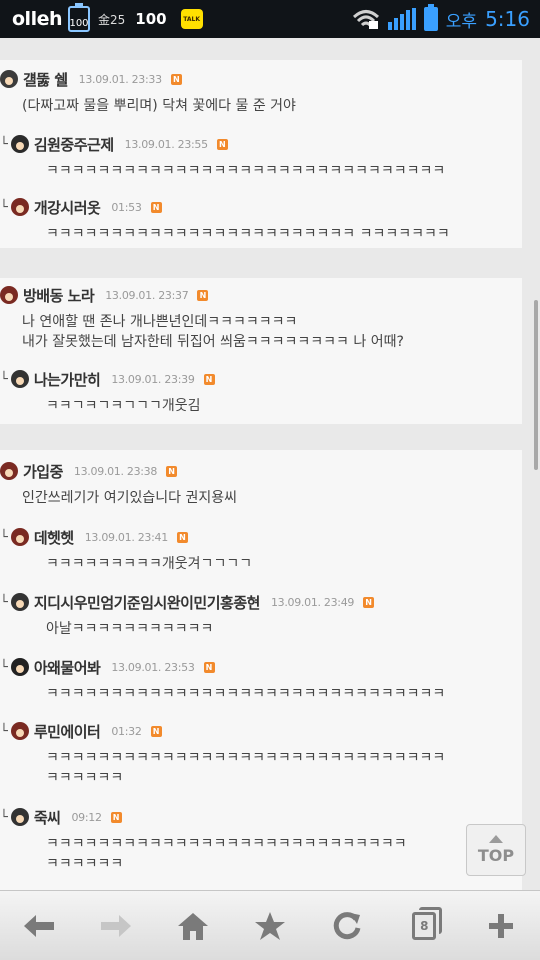 This screenshot has height=960, width=540. What do you see at coordinates (74, 144) in the screenshot?
I see `comment-author: 김원중주근제` at bounding box center [74, 144].